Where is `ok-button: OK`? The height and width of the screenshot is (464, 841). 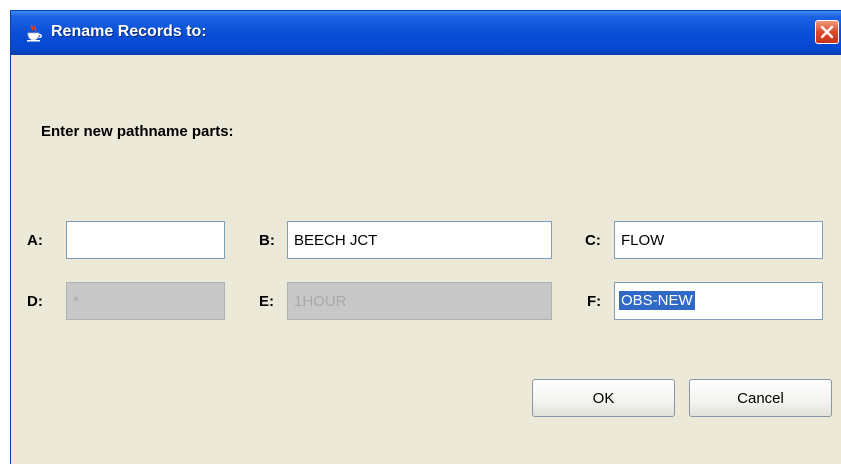
ok-button: OK is located at coordinates (603, 398).